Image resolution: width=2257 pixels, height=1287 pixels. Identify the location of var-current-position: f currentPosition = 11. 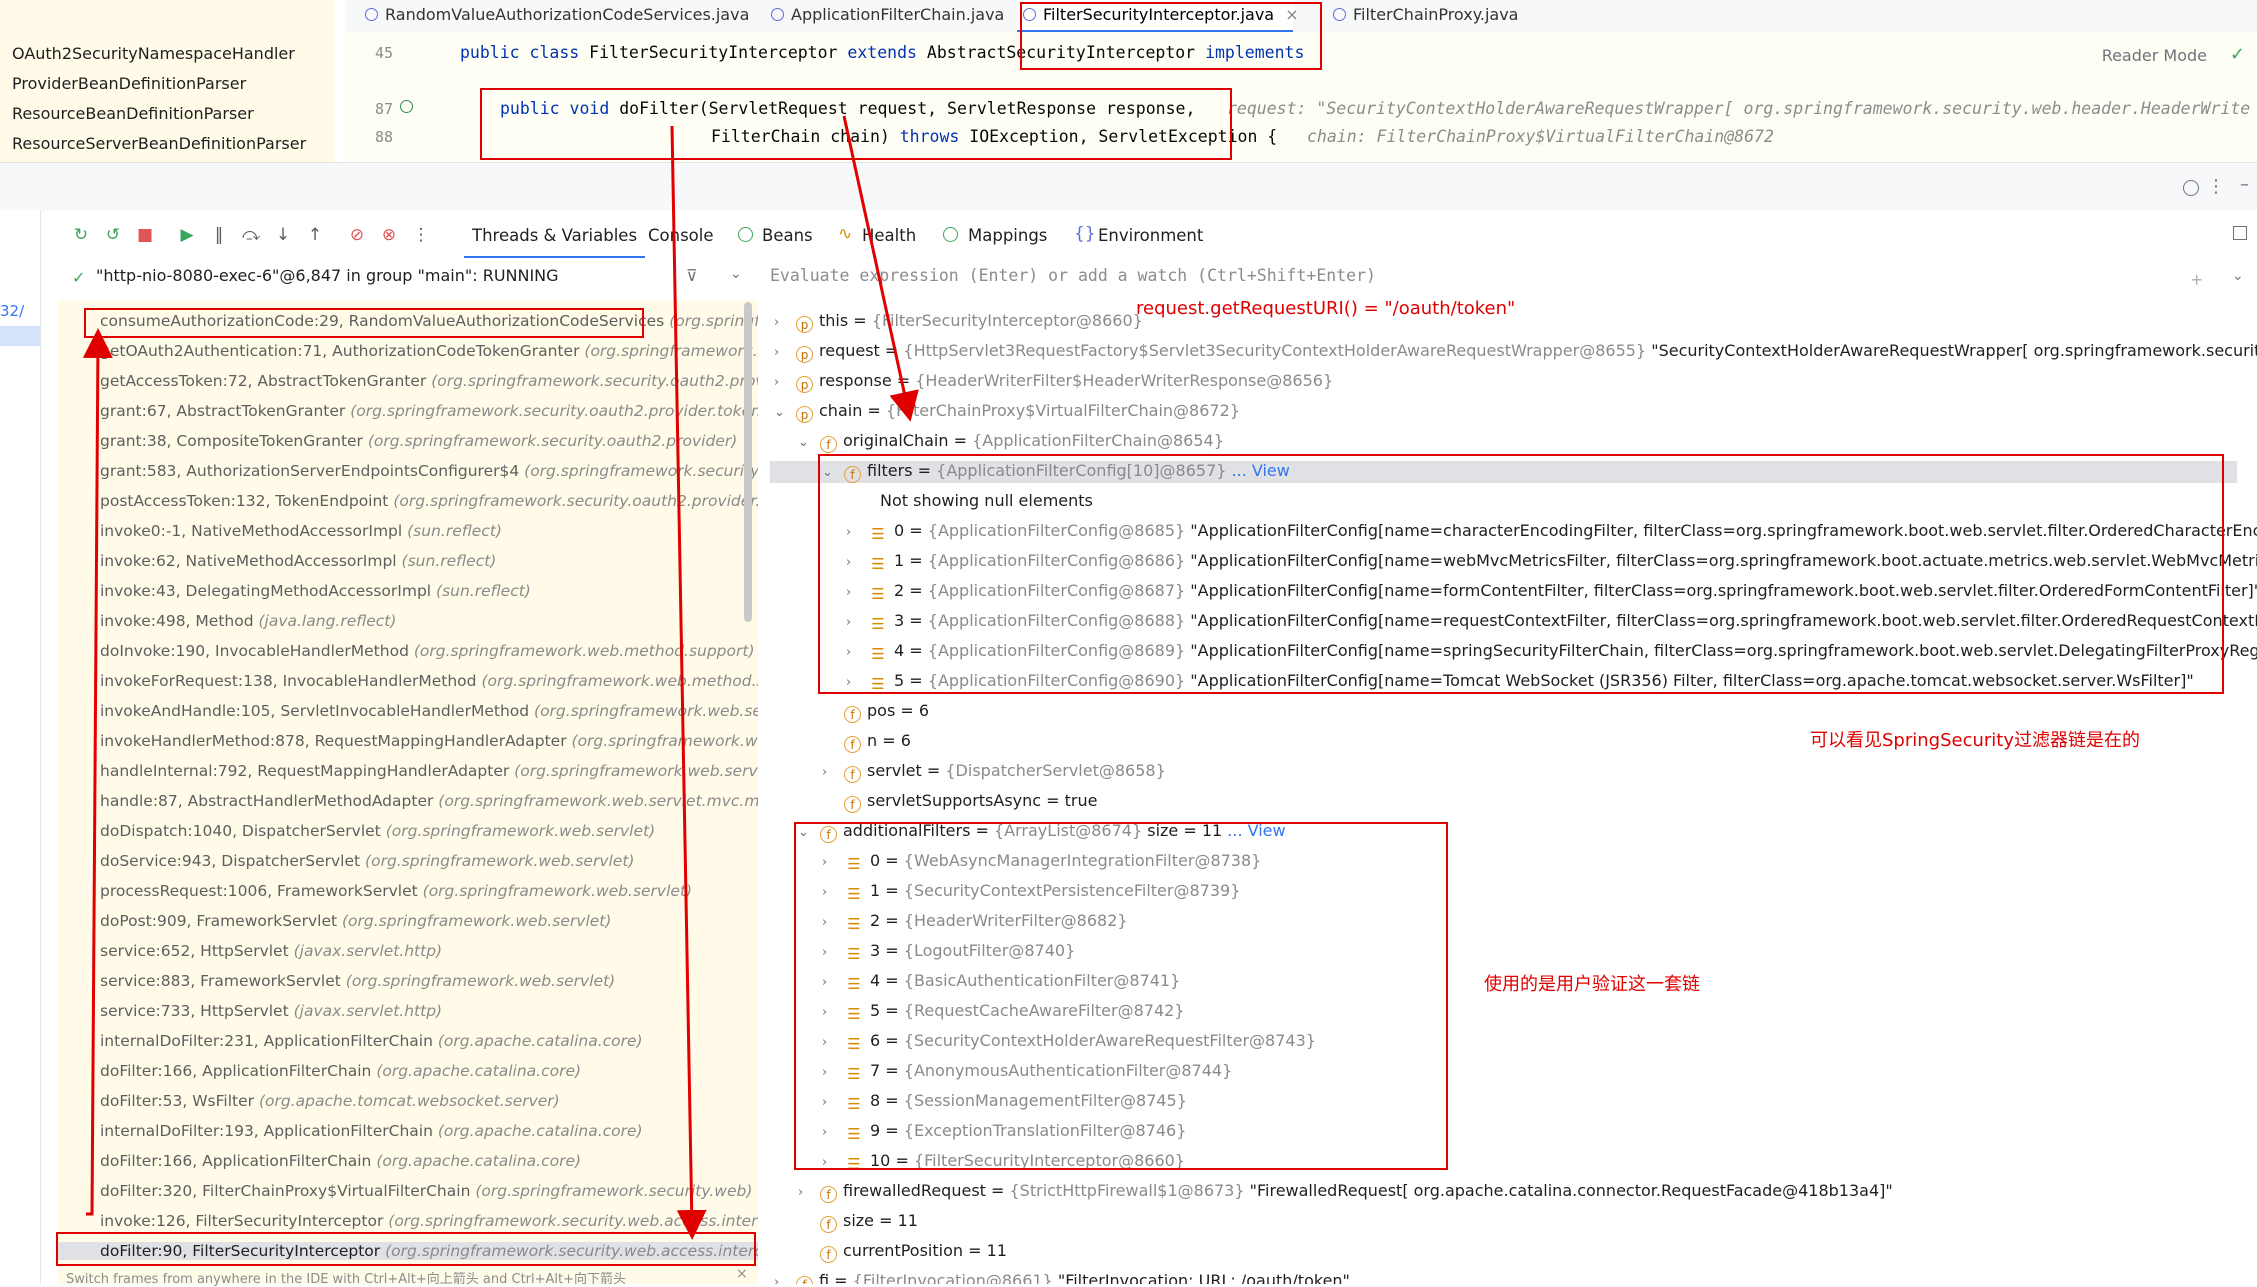
(902, 1252).